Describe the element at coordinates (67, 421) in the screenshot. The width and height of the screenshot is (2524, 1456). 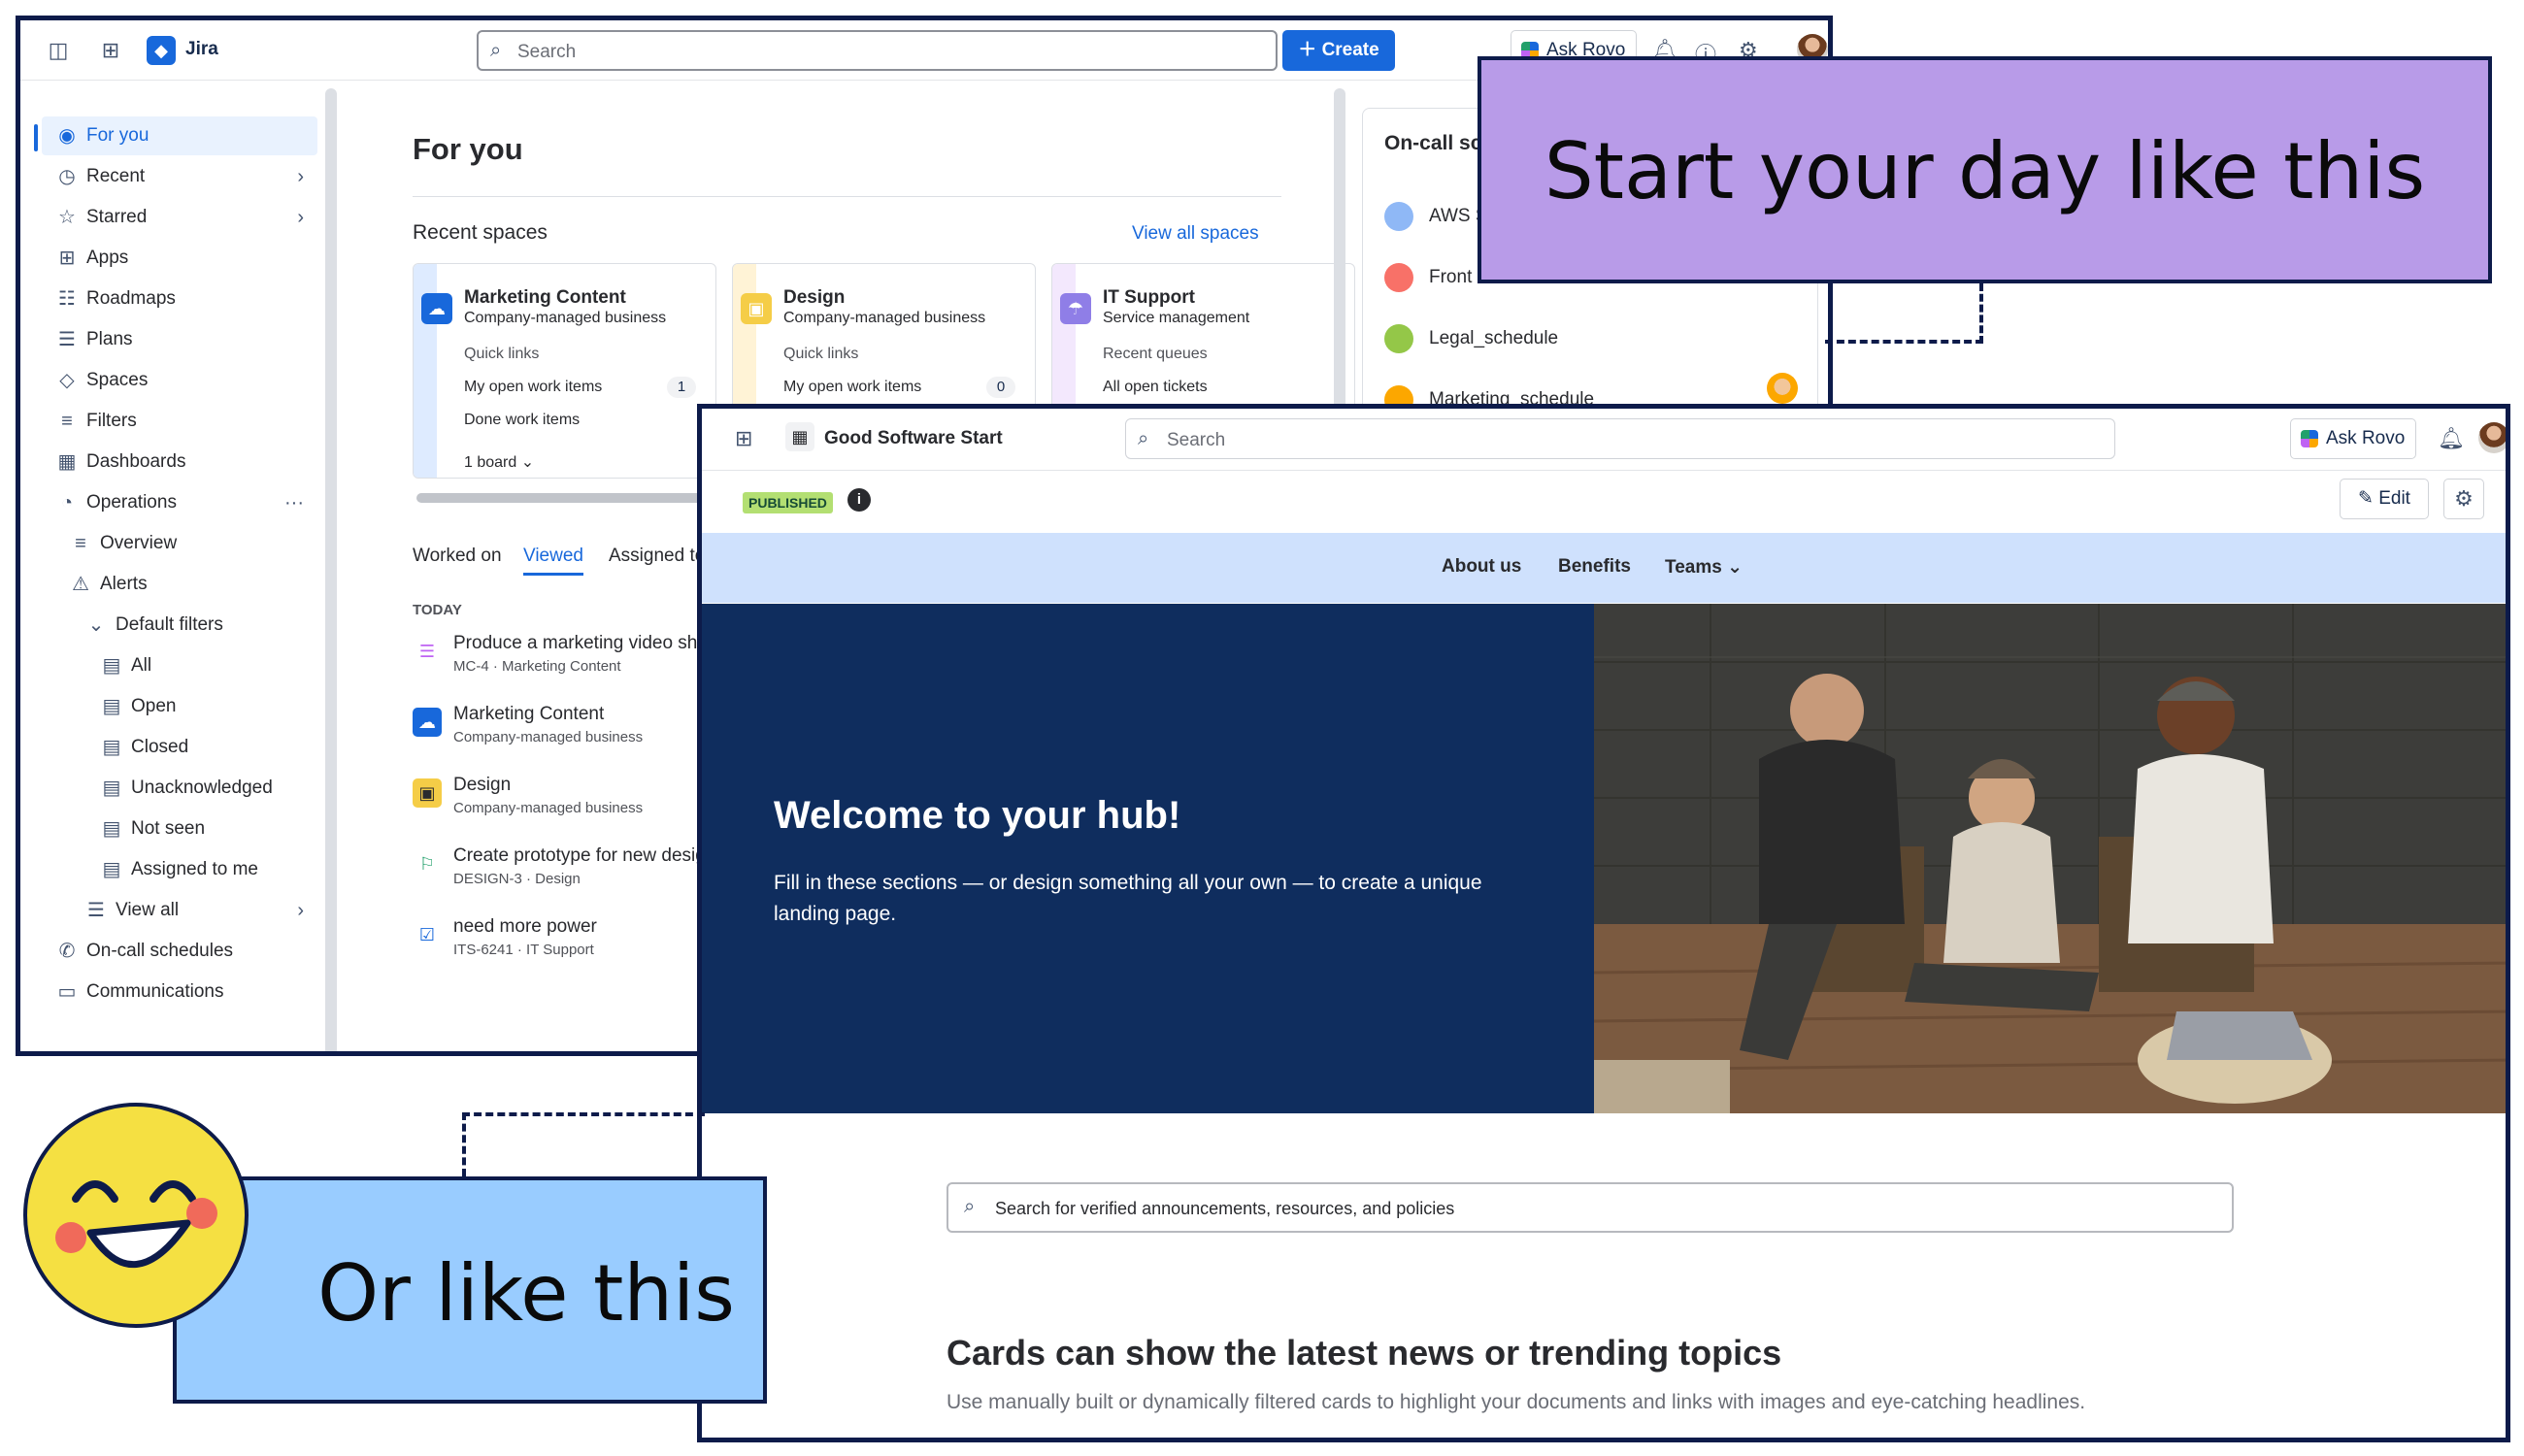
I see `filter-icon: ≡` at that location.